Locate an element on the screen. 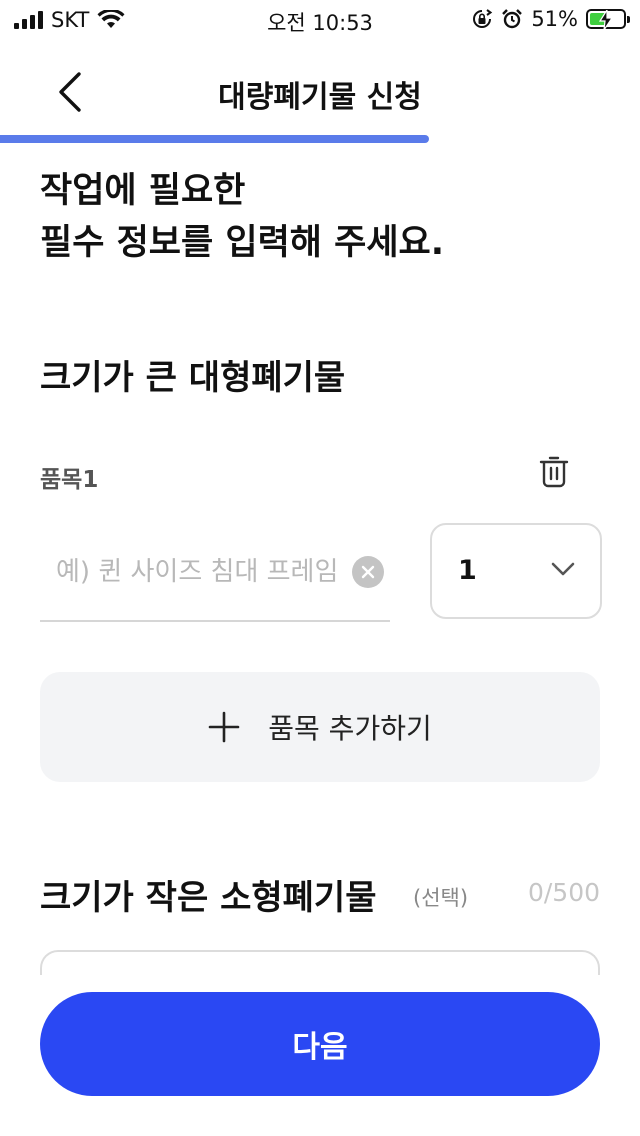 The height and width of the screenshot is (1136, 640). add-item-button: 품목 추가하기 is located at coordinates (320, 727).